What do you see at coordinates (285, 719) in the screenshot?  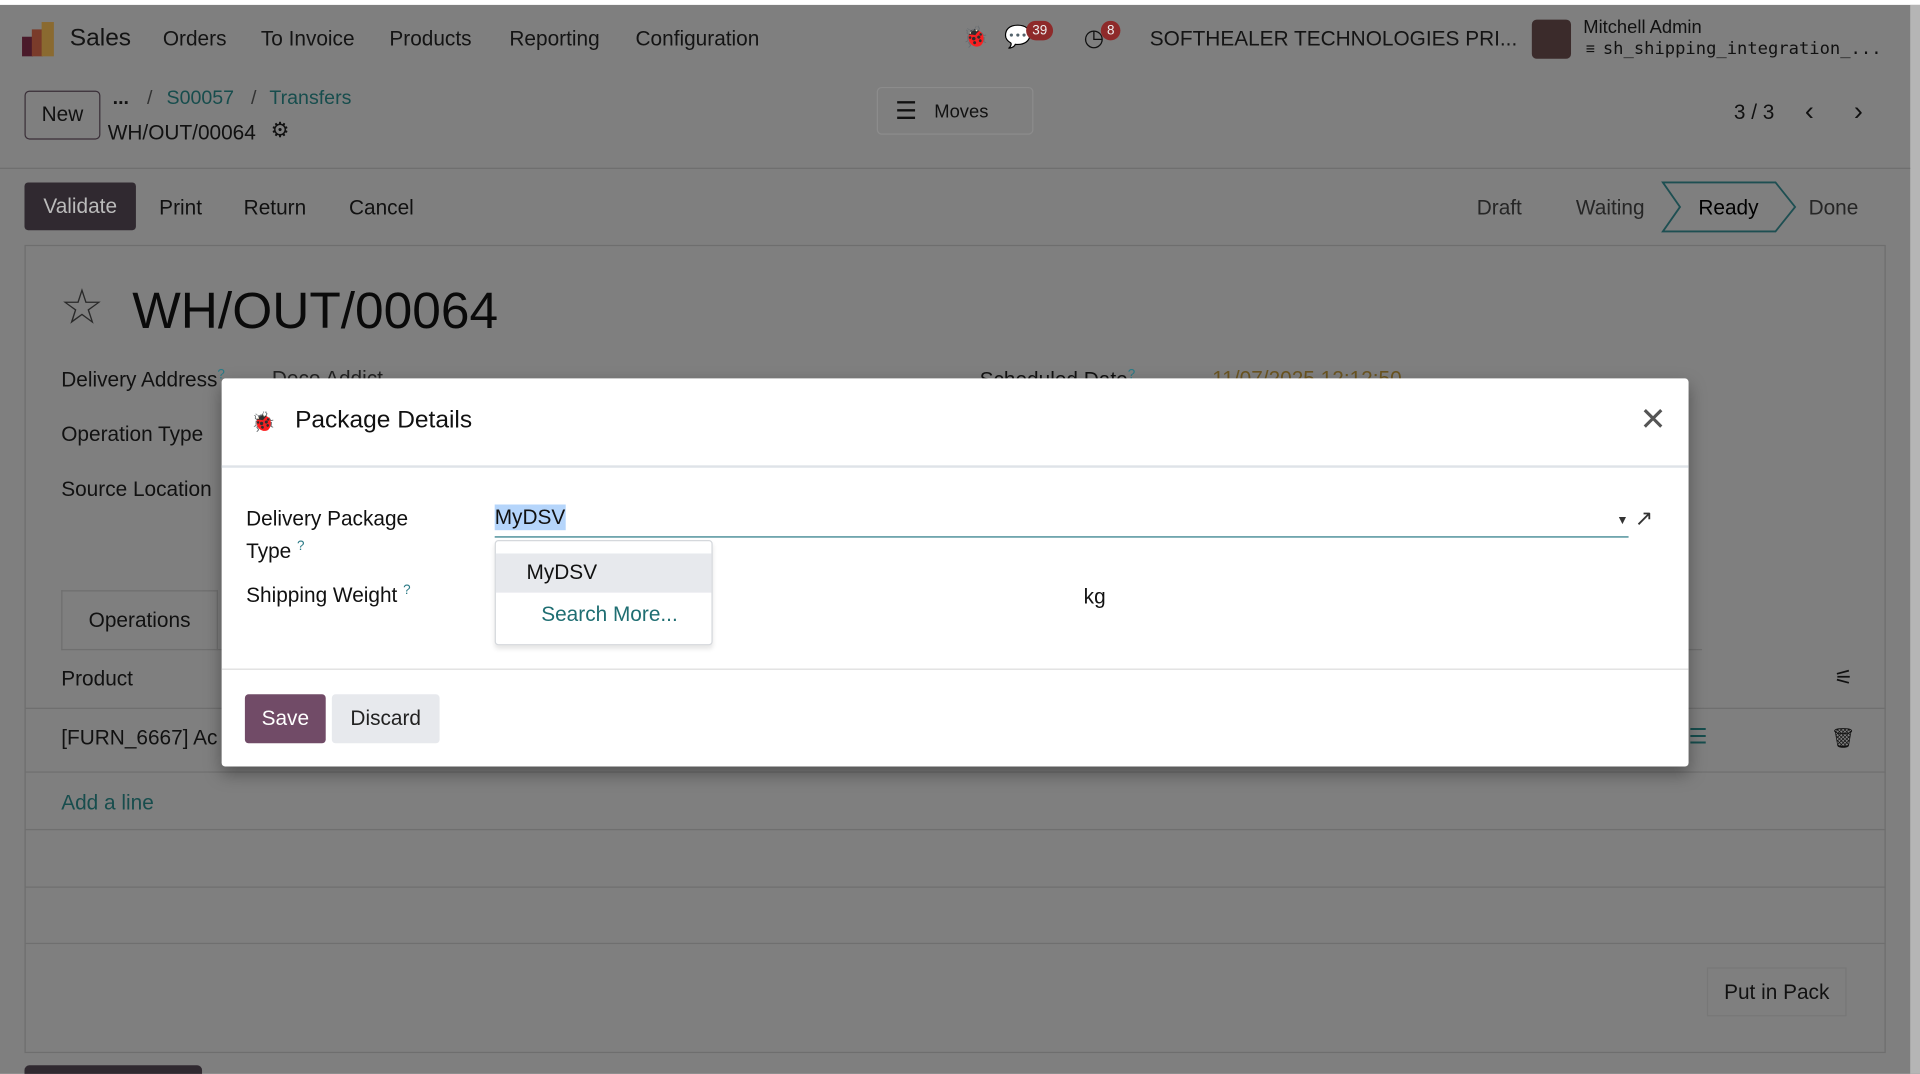 I see `save-button: Save` at bounding box center [285, 719].